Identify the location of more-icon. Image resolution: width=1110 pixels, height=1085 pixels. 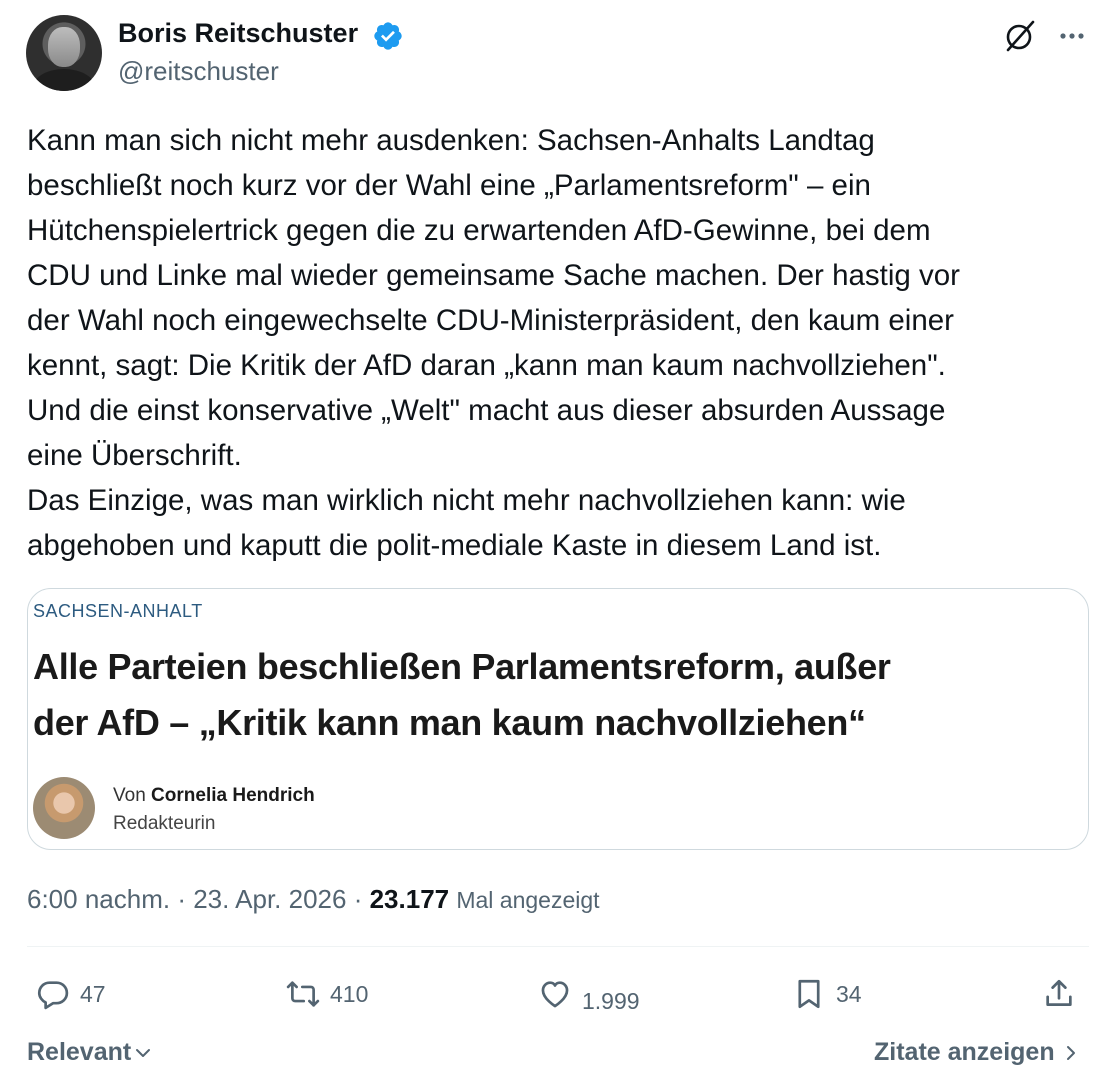
(1072, 36).